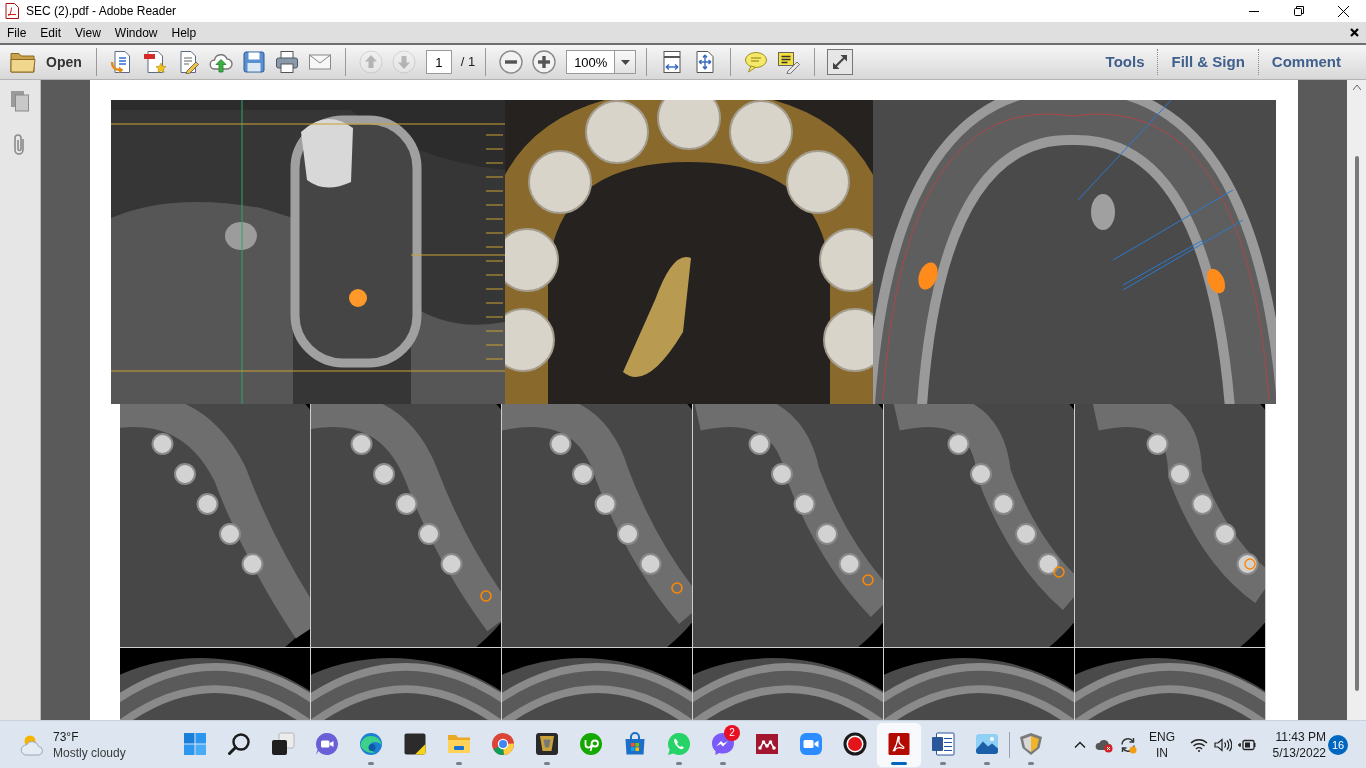 This screenshot has height=768, width=1366. I want to click on document-tile-icon, so click(943, 743).